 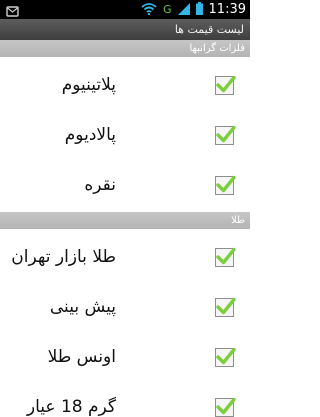 I want to click on checkbox-gold-ounce, so click(x=225, y=357).